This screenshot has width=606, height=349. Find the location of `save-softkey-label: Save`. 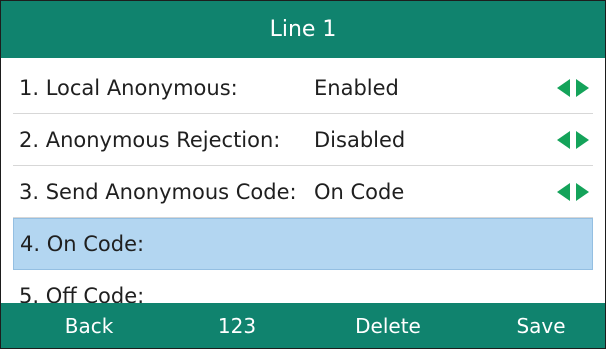

save-softkey-label: Save is located at coordinates (541, 325).